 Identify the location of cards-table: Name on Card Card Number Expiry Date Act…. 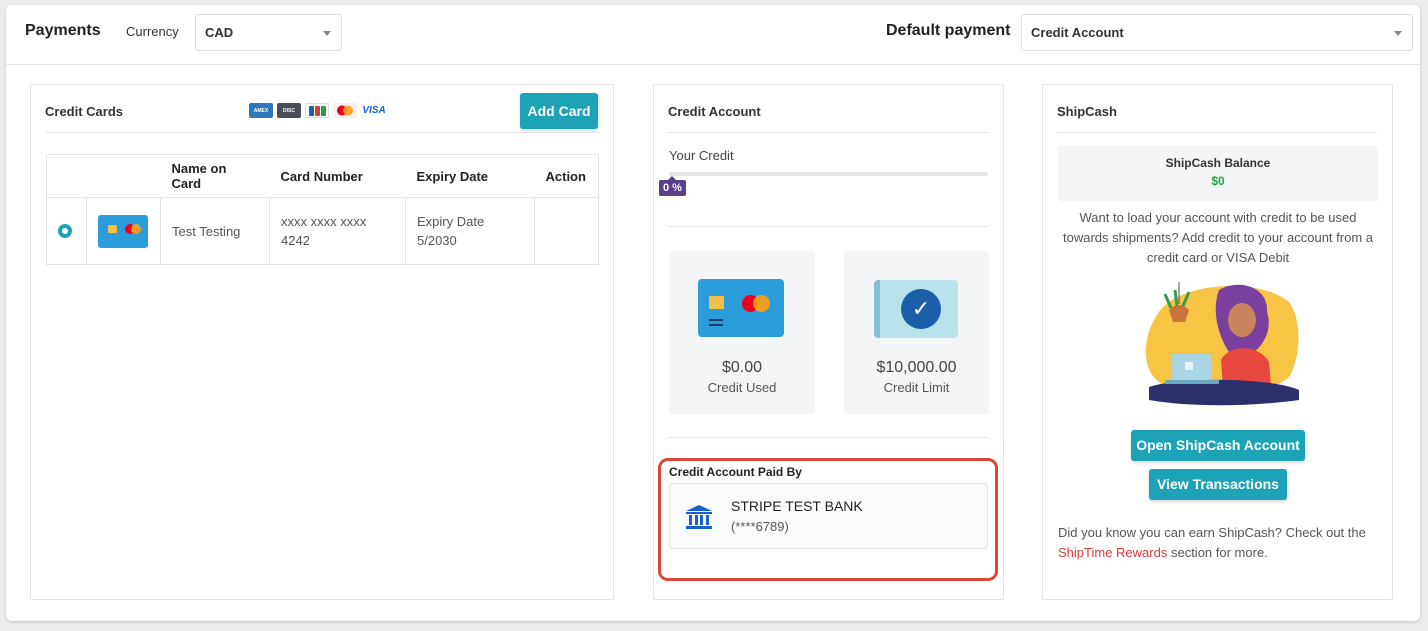
(322, 209).